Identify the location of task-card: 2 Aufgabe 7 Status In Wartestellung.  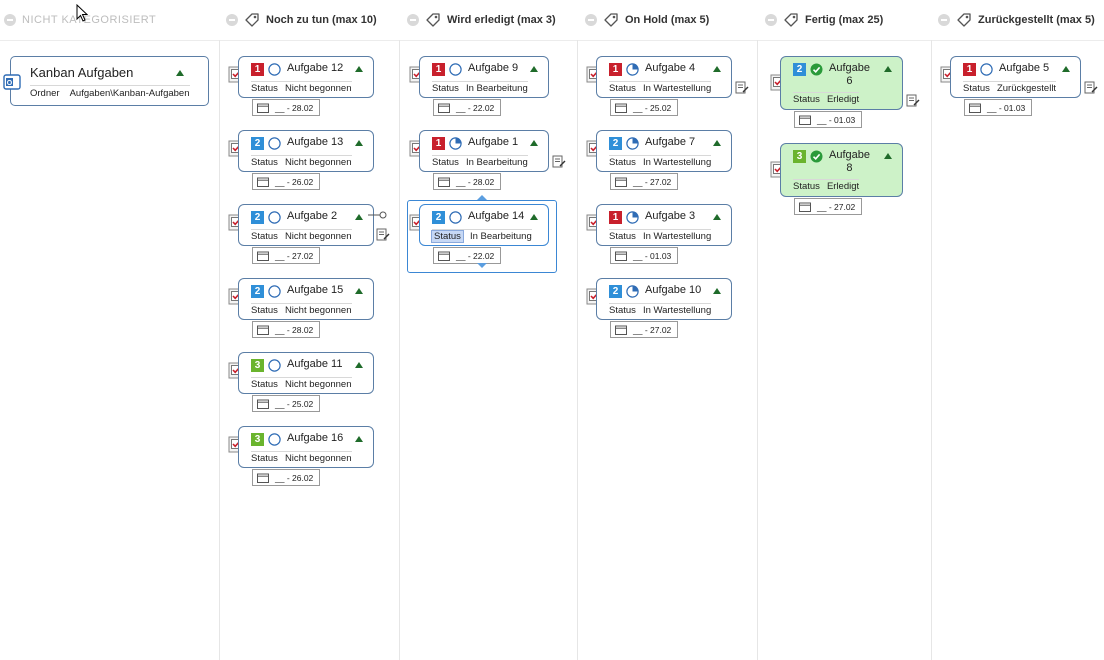
(664, 151).